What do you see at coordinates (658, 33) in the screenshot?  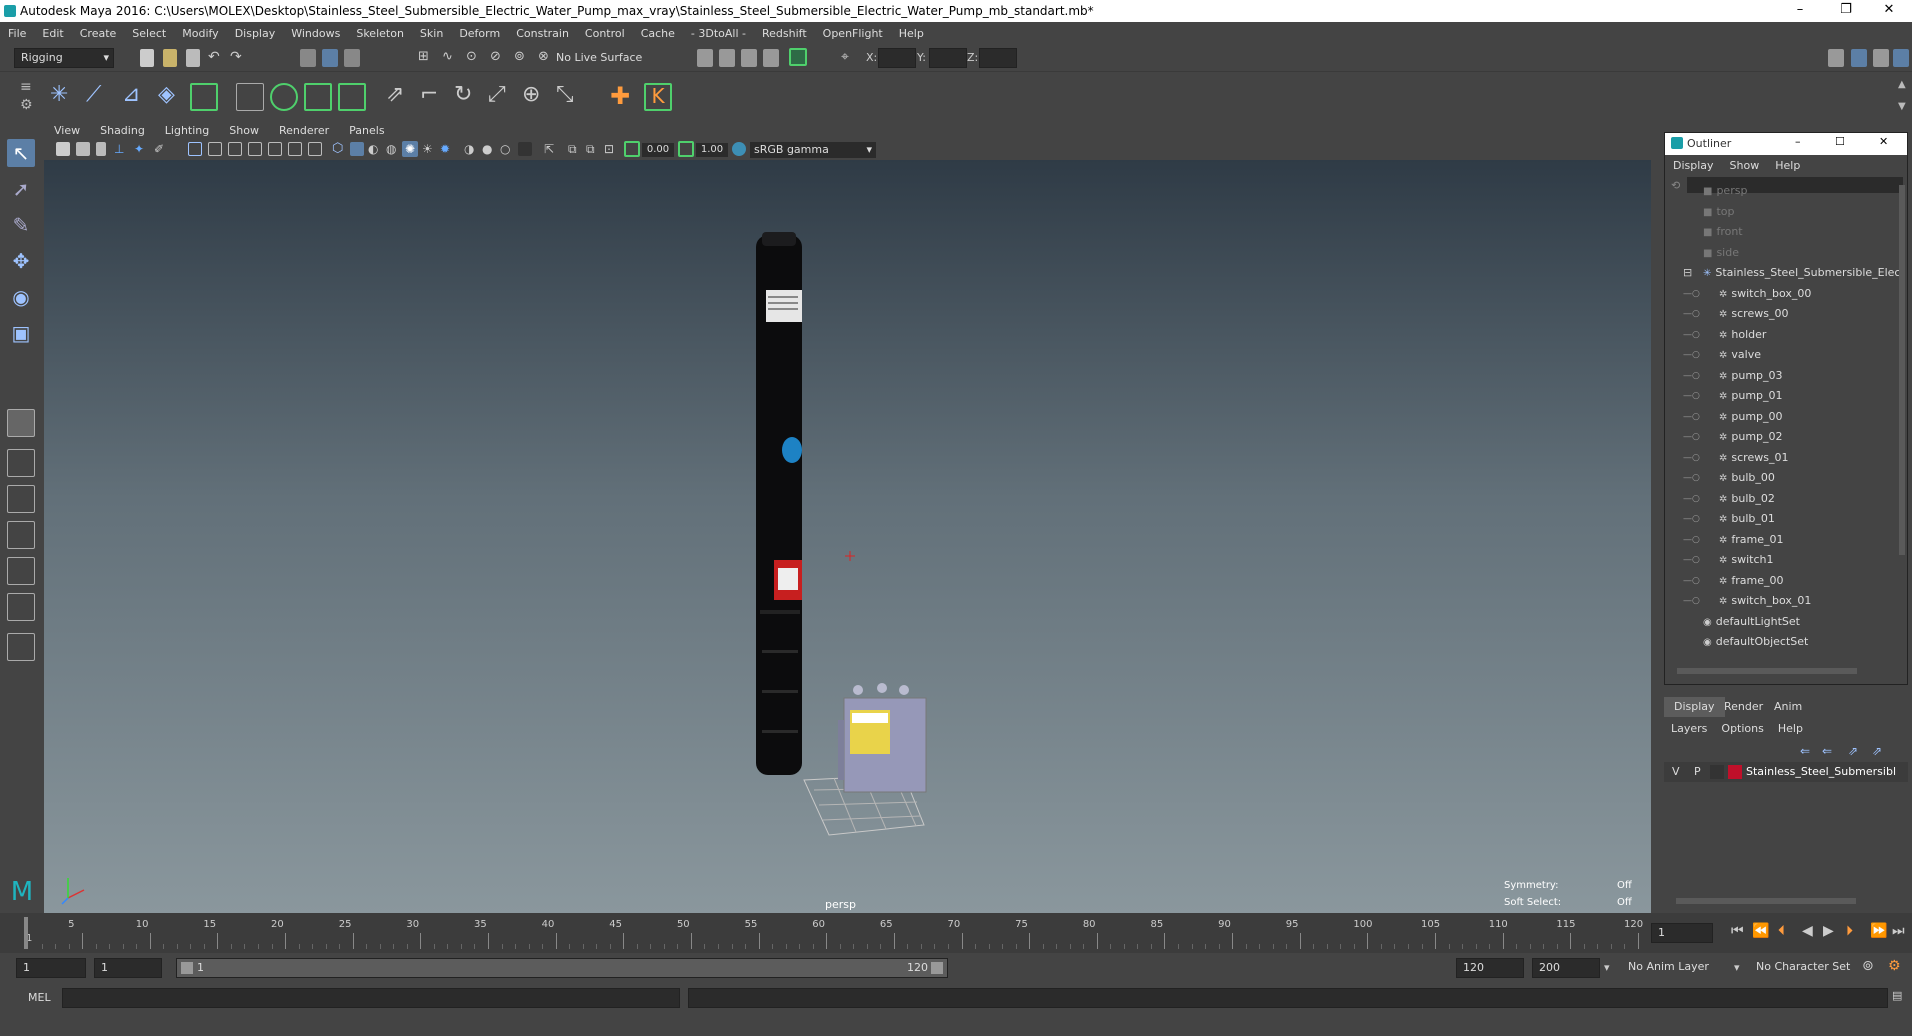 I see `menu-cache: Cache` at bounding box center [658, 33].